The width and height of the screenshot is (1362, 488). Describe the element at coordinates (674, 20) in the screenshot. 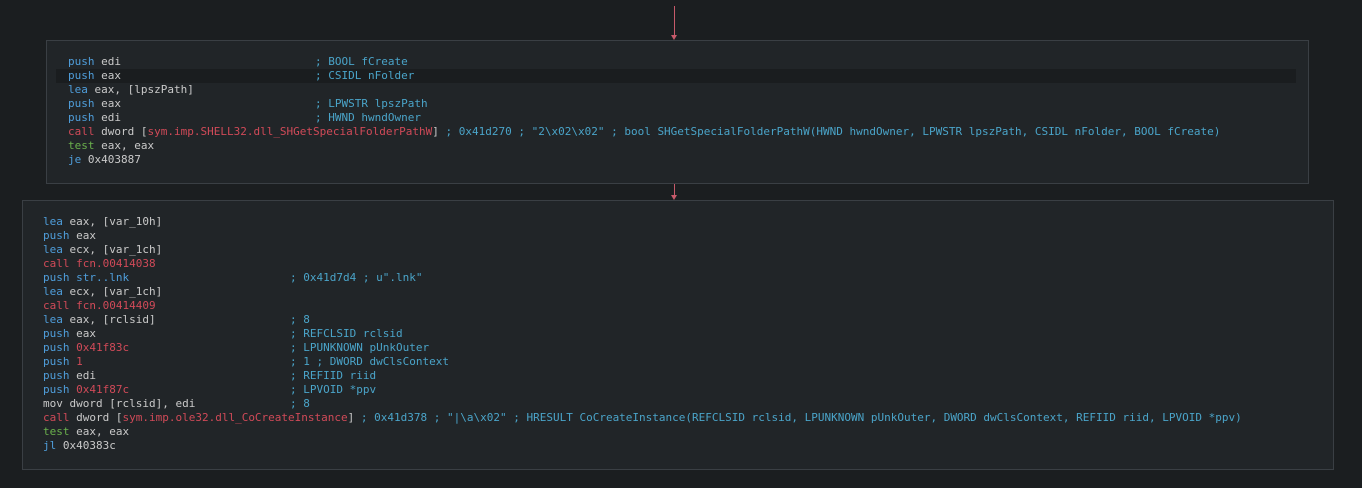

I see `edge-in` at that location.